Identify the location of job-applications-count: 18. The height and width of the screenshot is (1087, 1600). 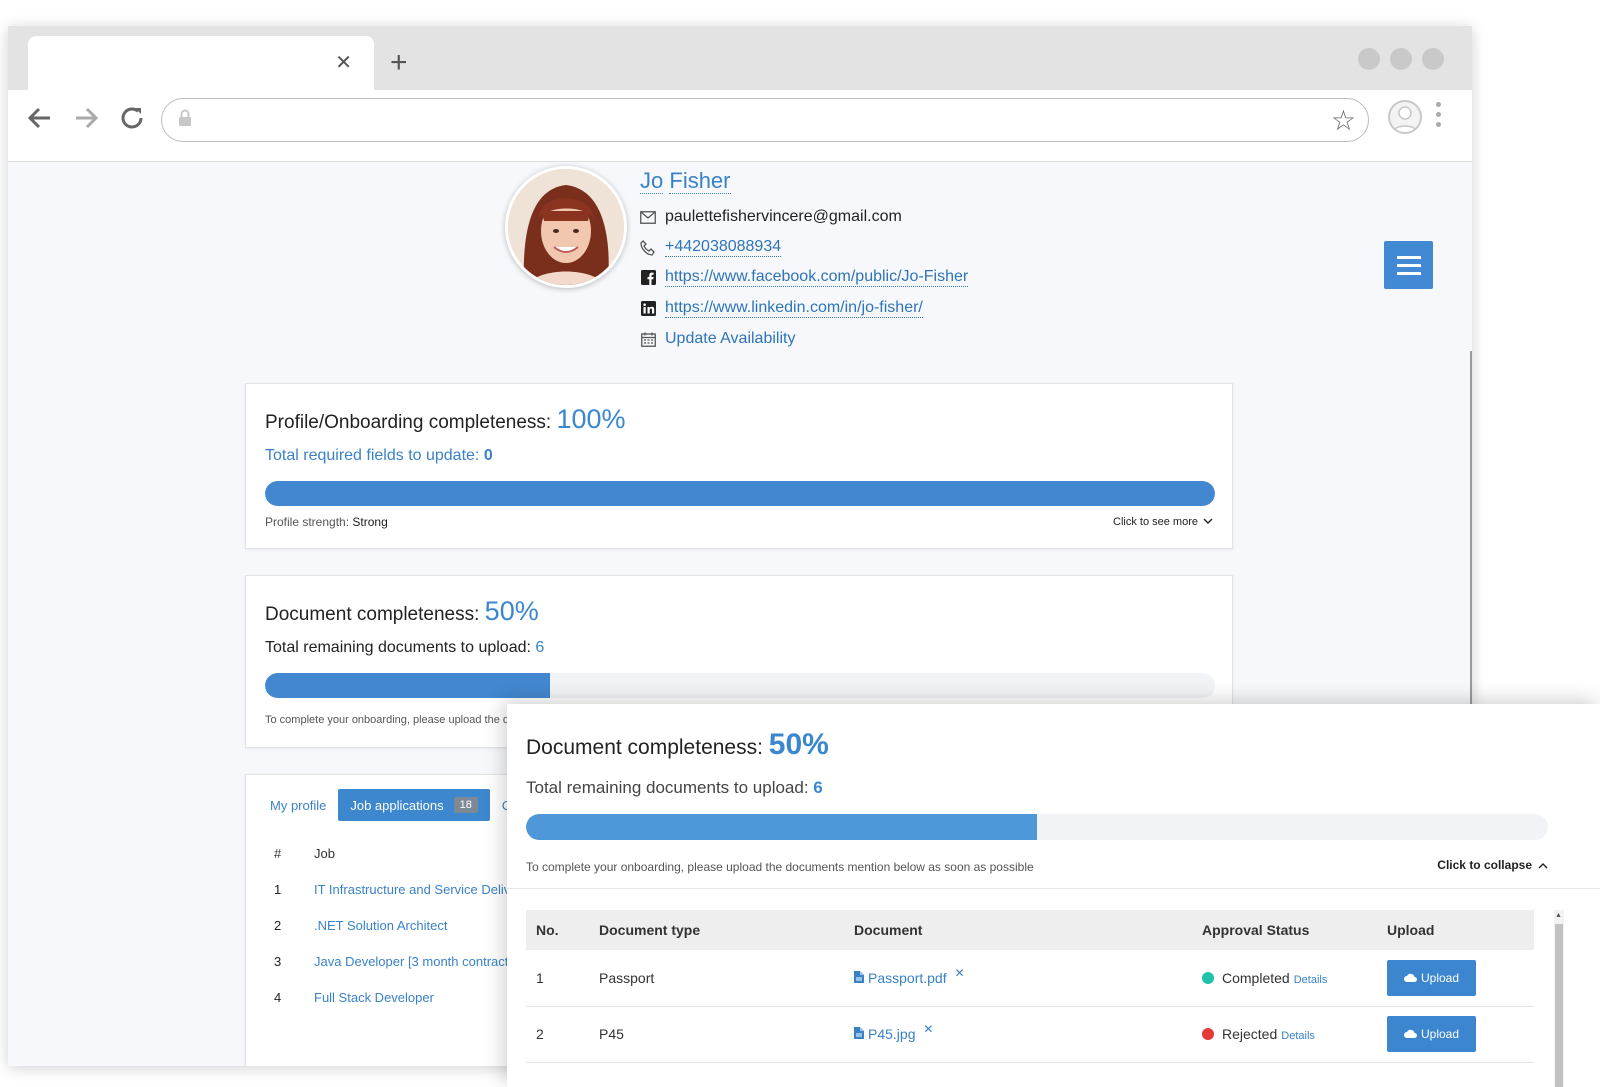
(465, 805).